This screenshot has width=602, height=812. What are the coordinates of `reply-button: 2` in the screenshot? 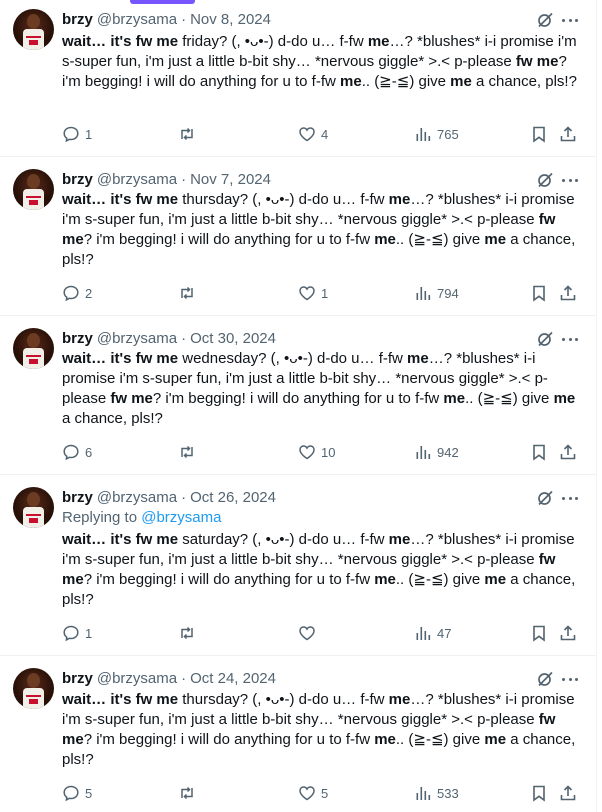 It's located at (77, 293).